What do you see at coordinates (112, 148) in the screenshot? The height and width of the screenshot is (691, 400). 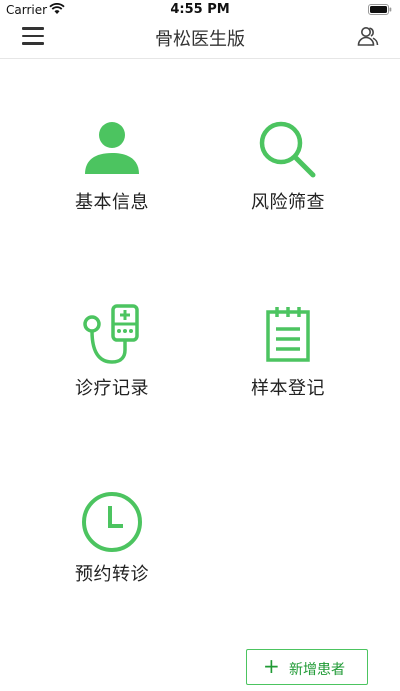 I see `person-icon` at bounding box center [112, 148].